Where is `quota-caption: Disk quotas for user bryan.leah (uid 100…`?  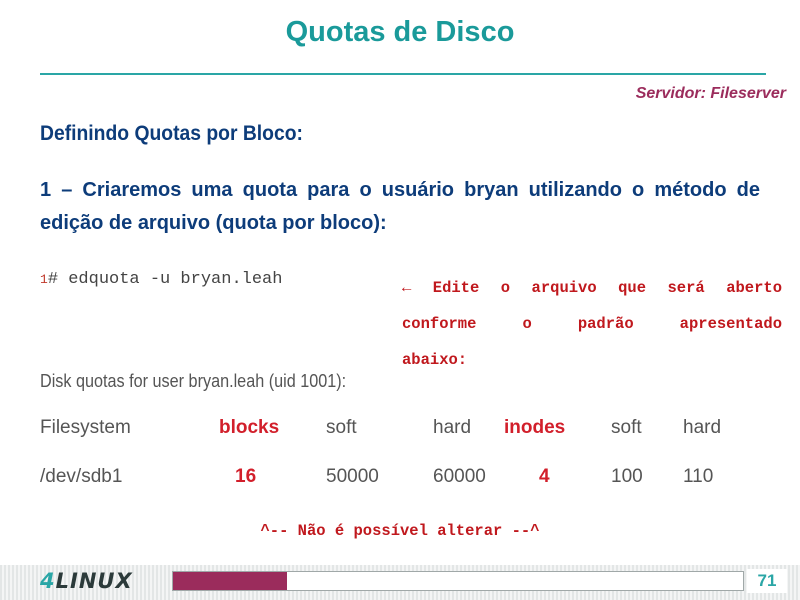 quota-caption: Disk quotas for user bryan.leah (uid 100… is located at coordinates (193, 381).